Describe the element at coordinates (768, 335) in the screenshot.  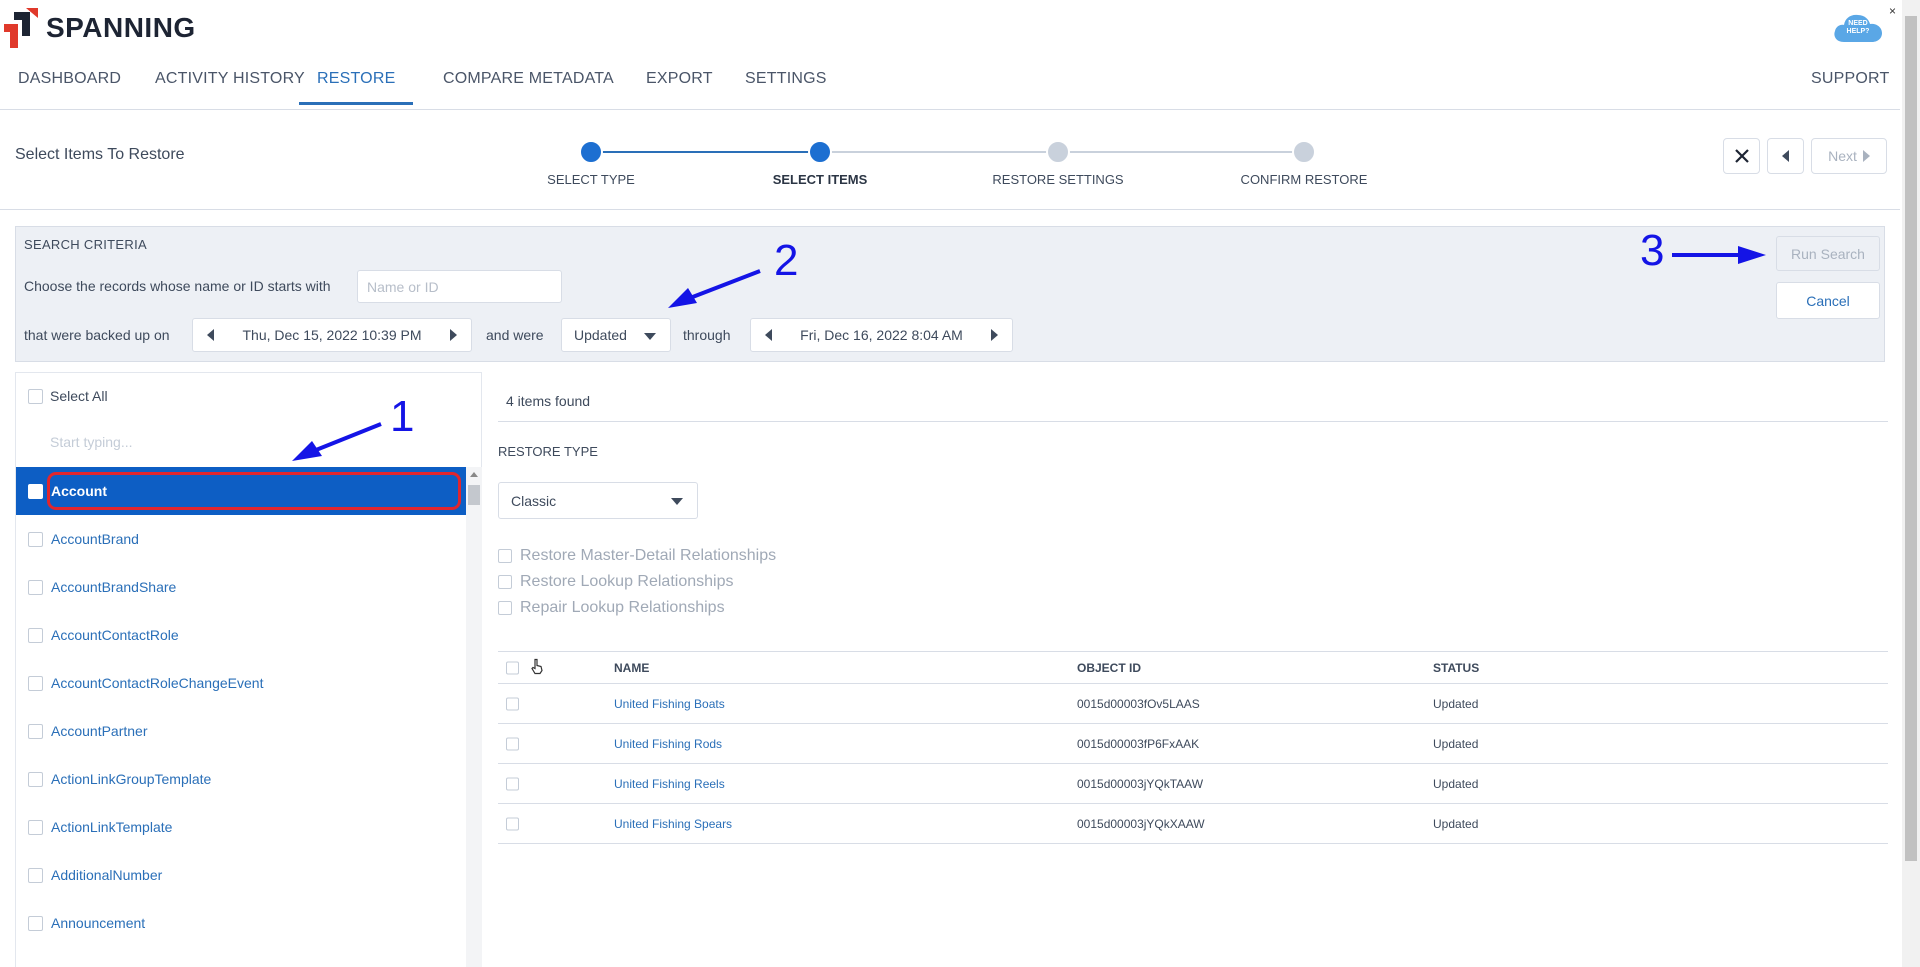
I see `prev-through-date-icon` at that location.